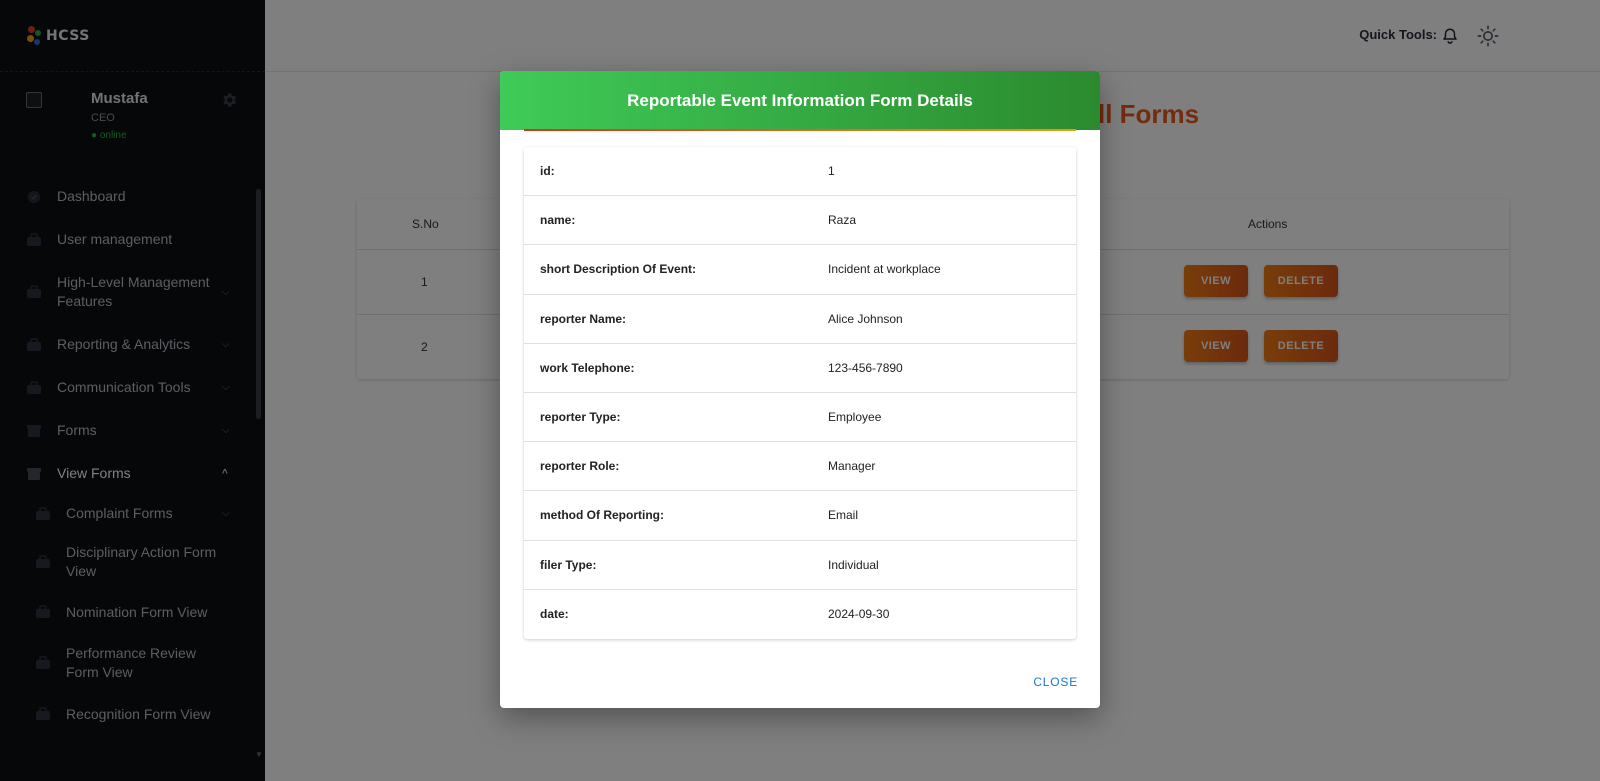 This screenshot has width=1600, height=781. What do you see at coordinates (853, 564) in the screenshot?
I see `detail-value: Individual` at bounding box center [853, 564].